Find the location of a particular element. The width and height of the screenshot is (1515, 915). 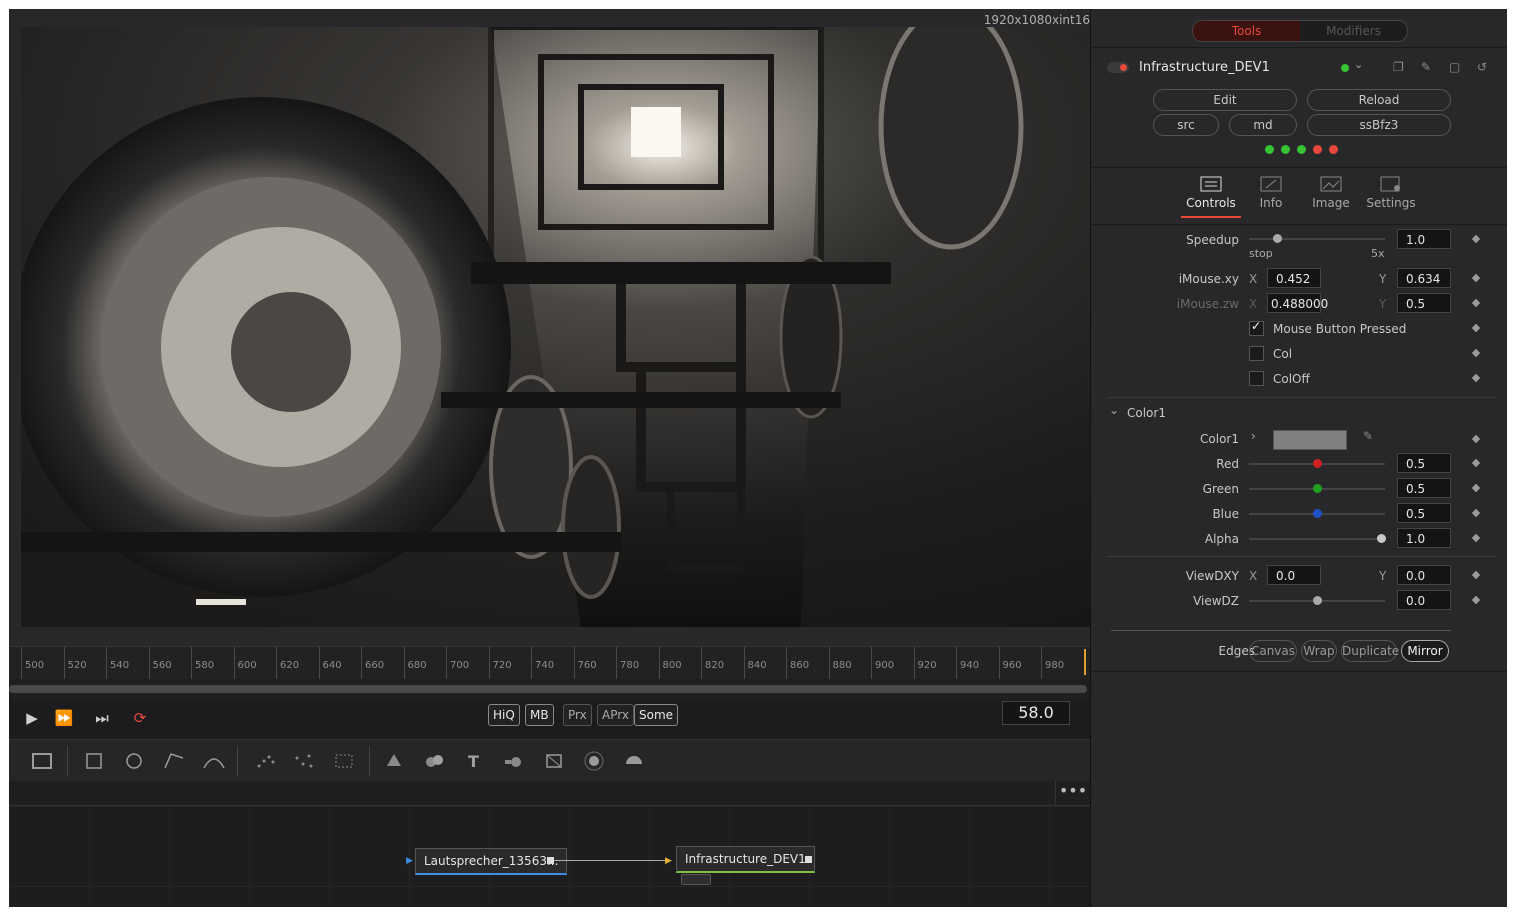

timeline-scrollbar is located at coordinates (548, 689).